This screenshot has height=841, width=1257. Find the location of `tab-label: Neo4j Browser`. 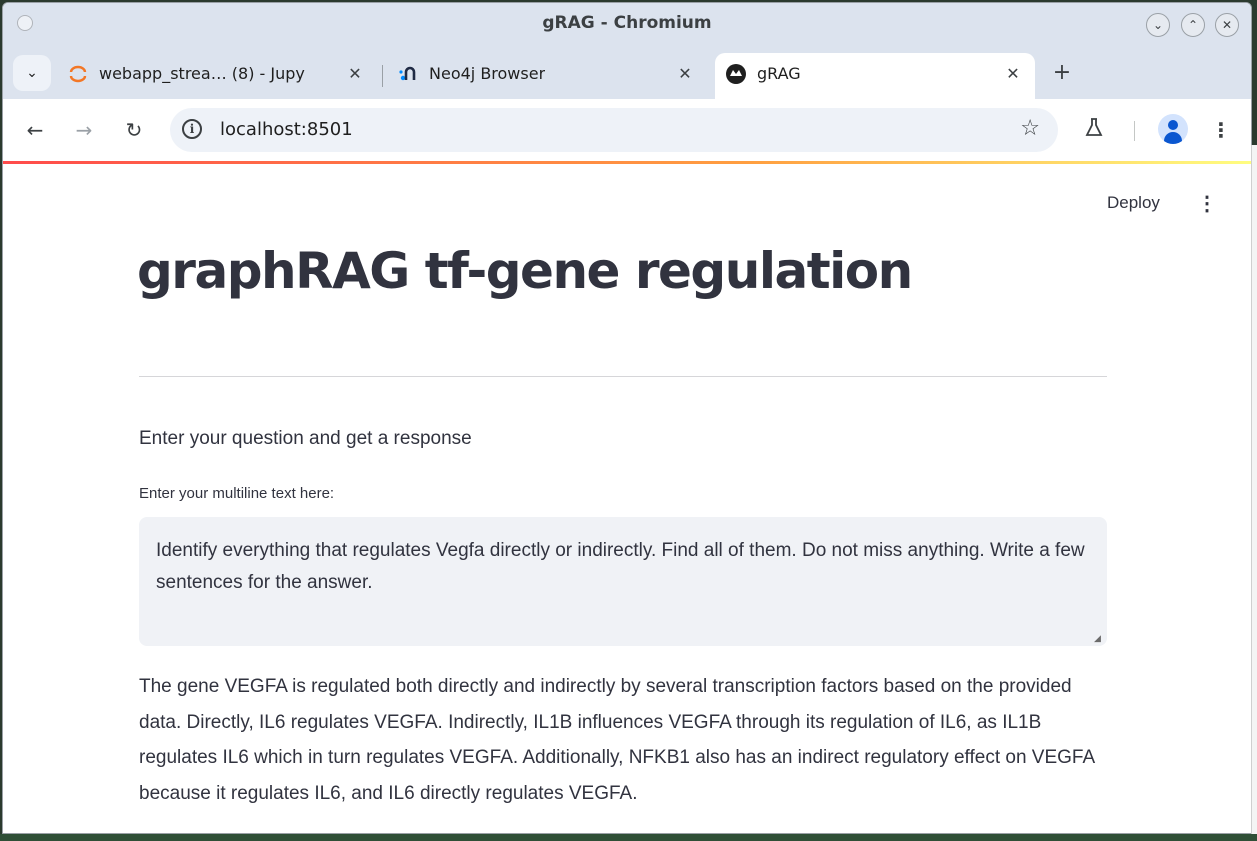

tab-label: Neo4j Browser is located at coordinates (487, 73).